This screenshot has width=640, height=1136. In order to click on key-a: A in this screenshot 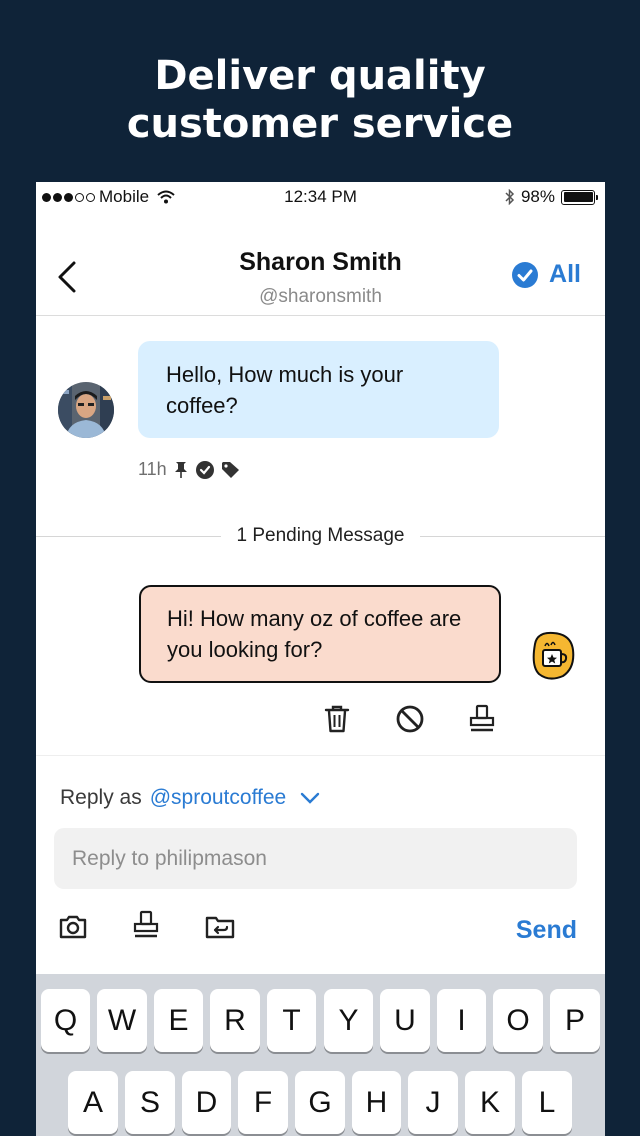, I will do `click(93, 1102)`.